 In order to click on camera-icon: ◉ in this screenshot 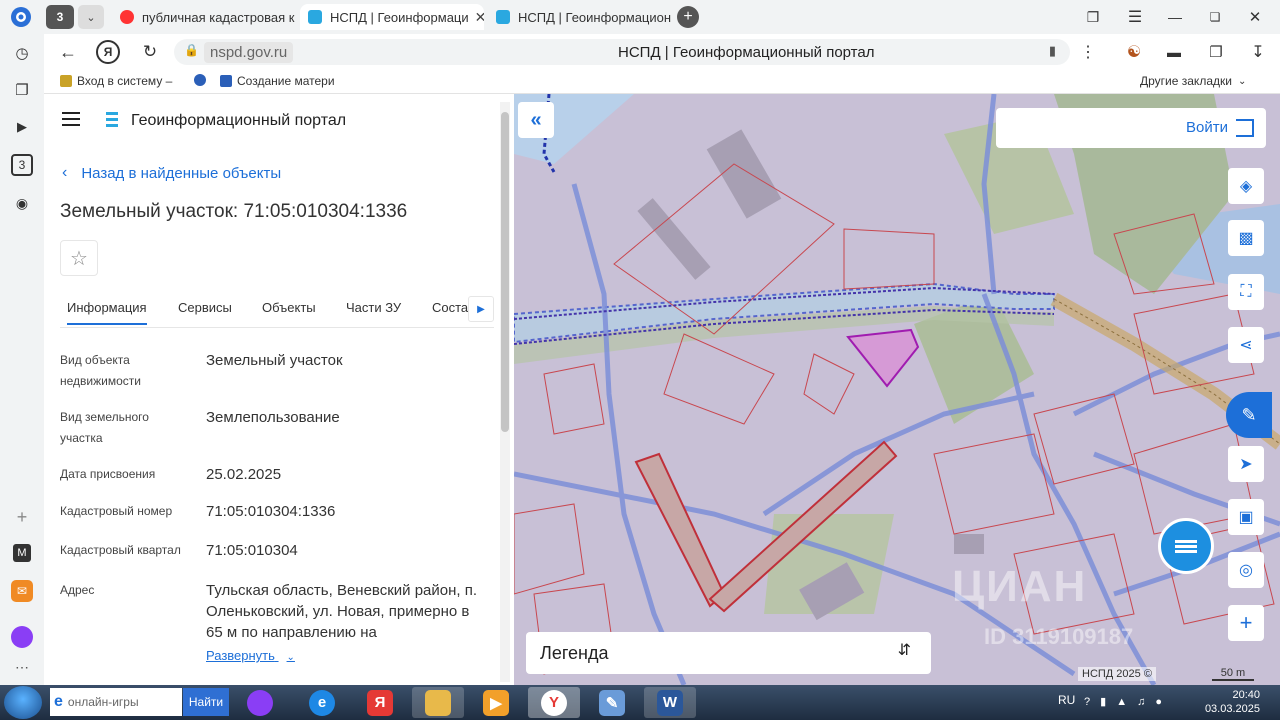, I will do `click(22, 203)`.